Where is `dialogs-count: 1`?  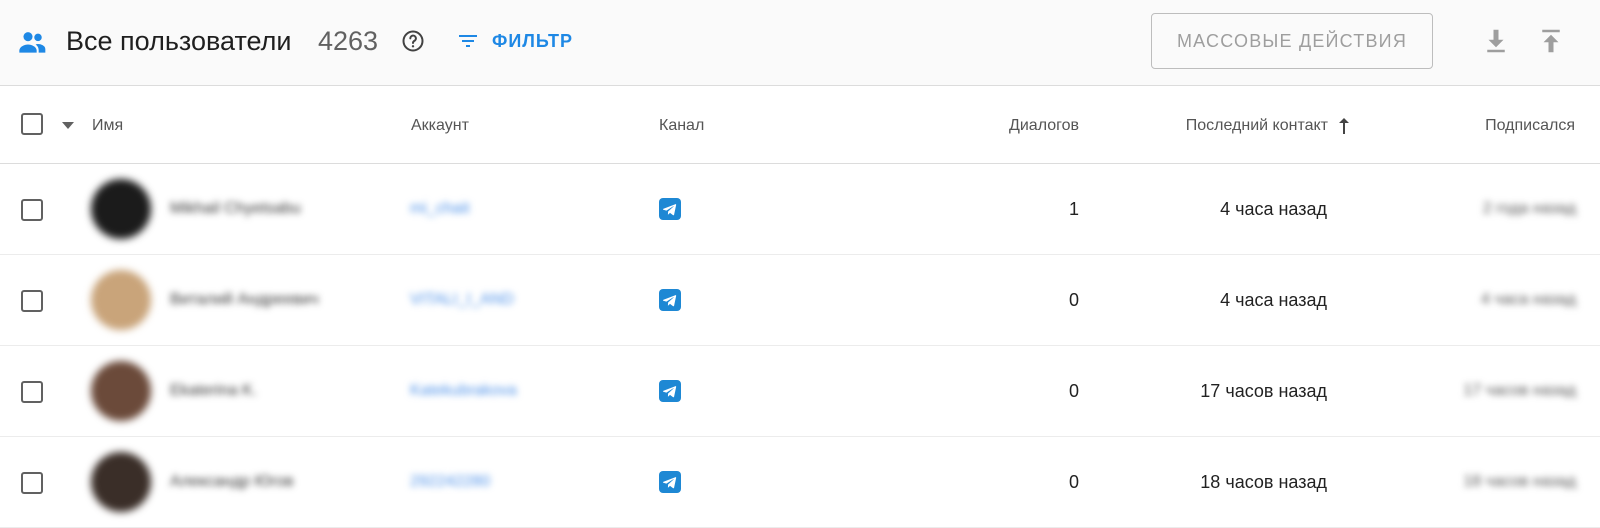
dialogs-count: 1 is located at coordinates (1073, 209).